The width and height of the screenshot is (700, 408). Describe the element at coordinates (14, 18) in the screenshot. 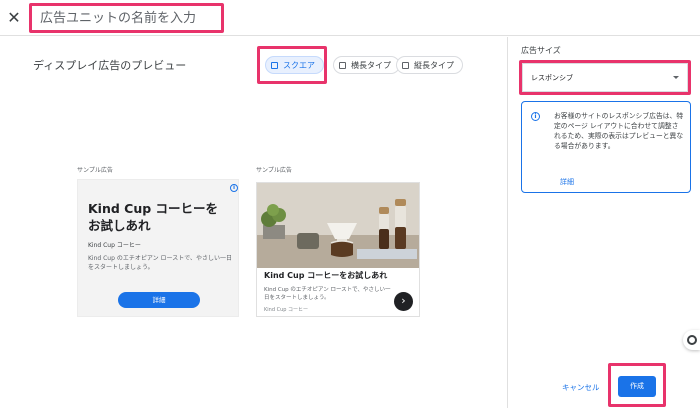

I see `close-icon: ✕` at that location.